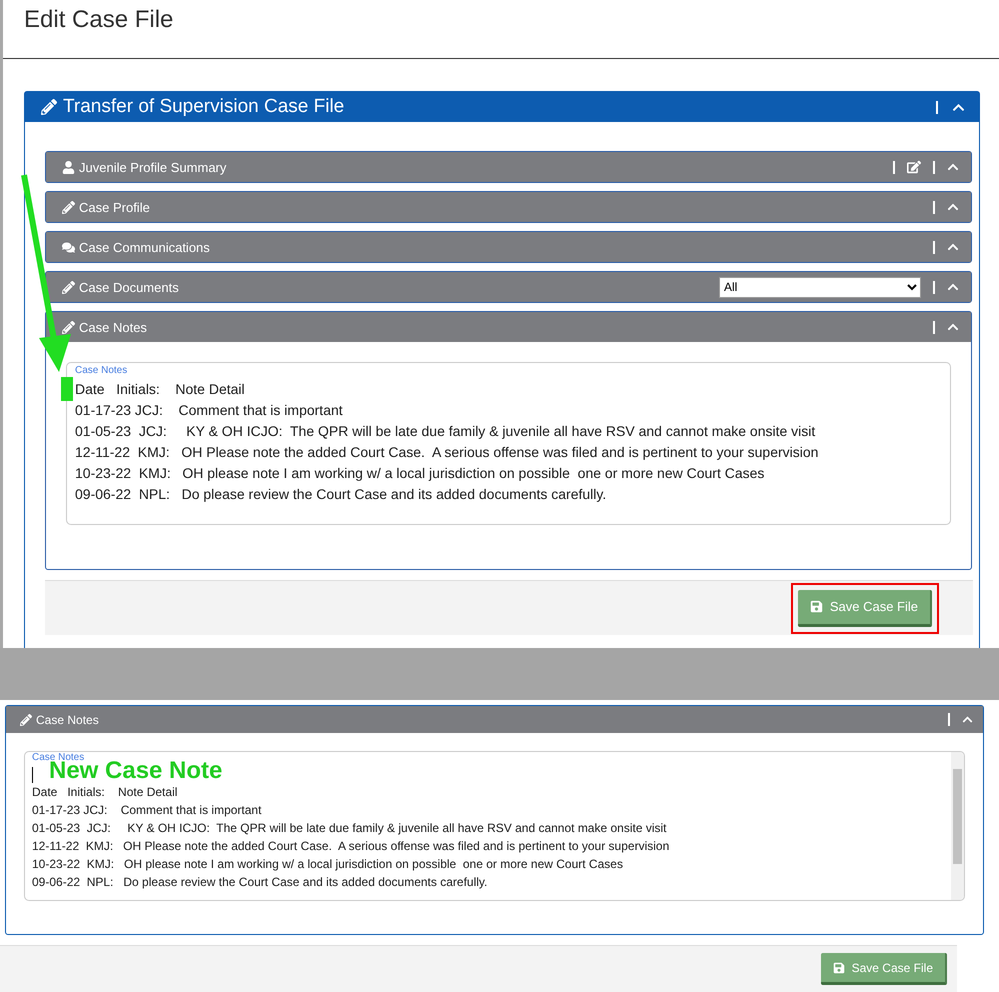 The width and height of the screenshot is (999, 992). I want to click on scrollbar, so click(957, 826).